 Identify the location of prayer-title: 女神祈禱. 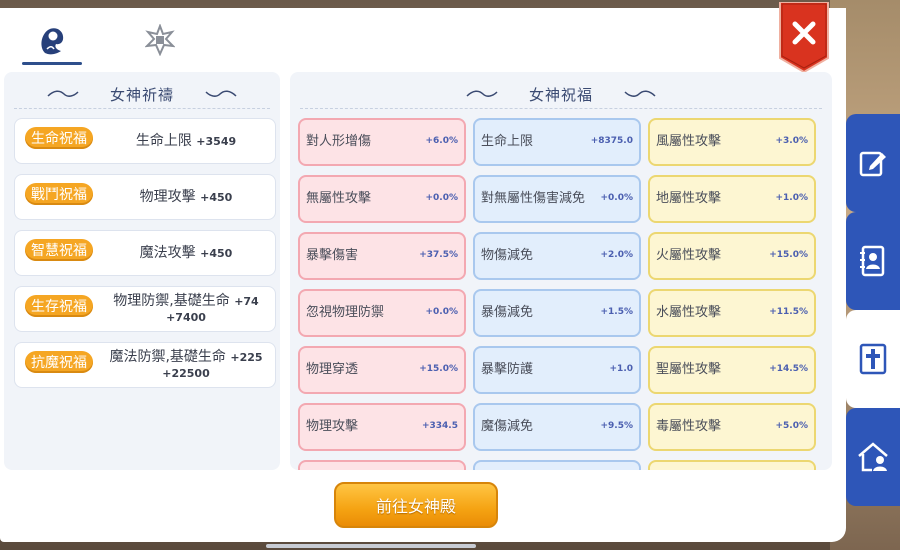
(141, 94).